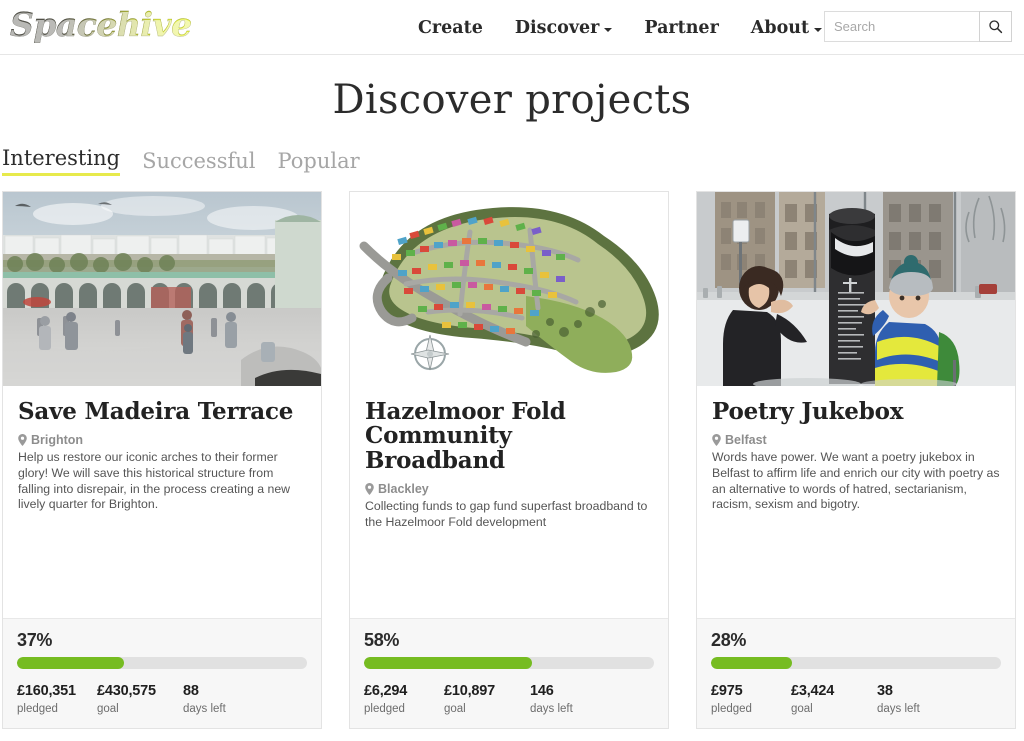 Image resolution: width=1024 pixels, height=741 pixels. I want to click on nav-item-discover: Discover, so click(564, 28).